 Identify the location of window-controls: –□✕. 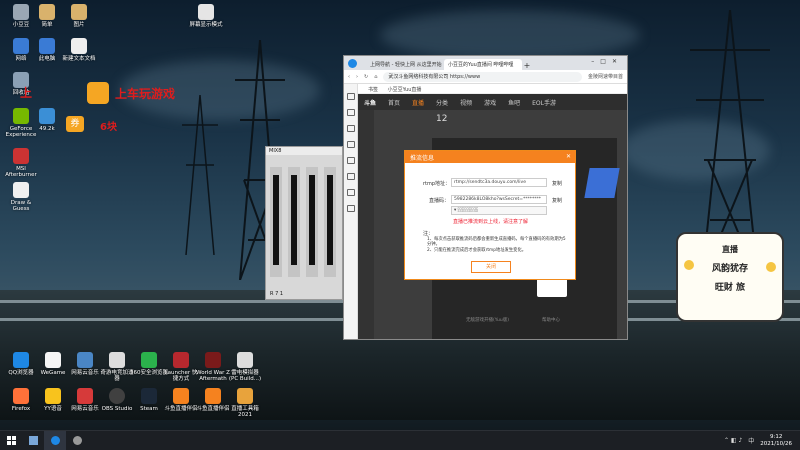
(607, 61).